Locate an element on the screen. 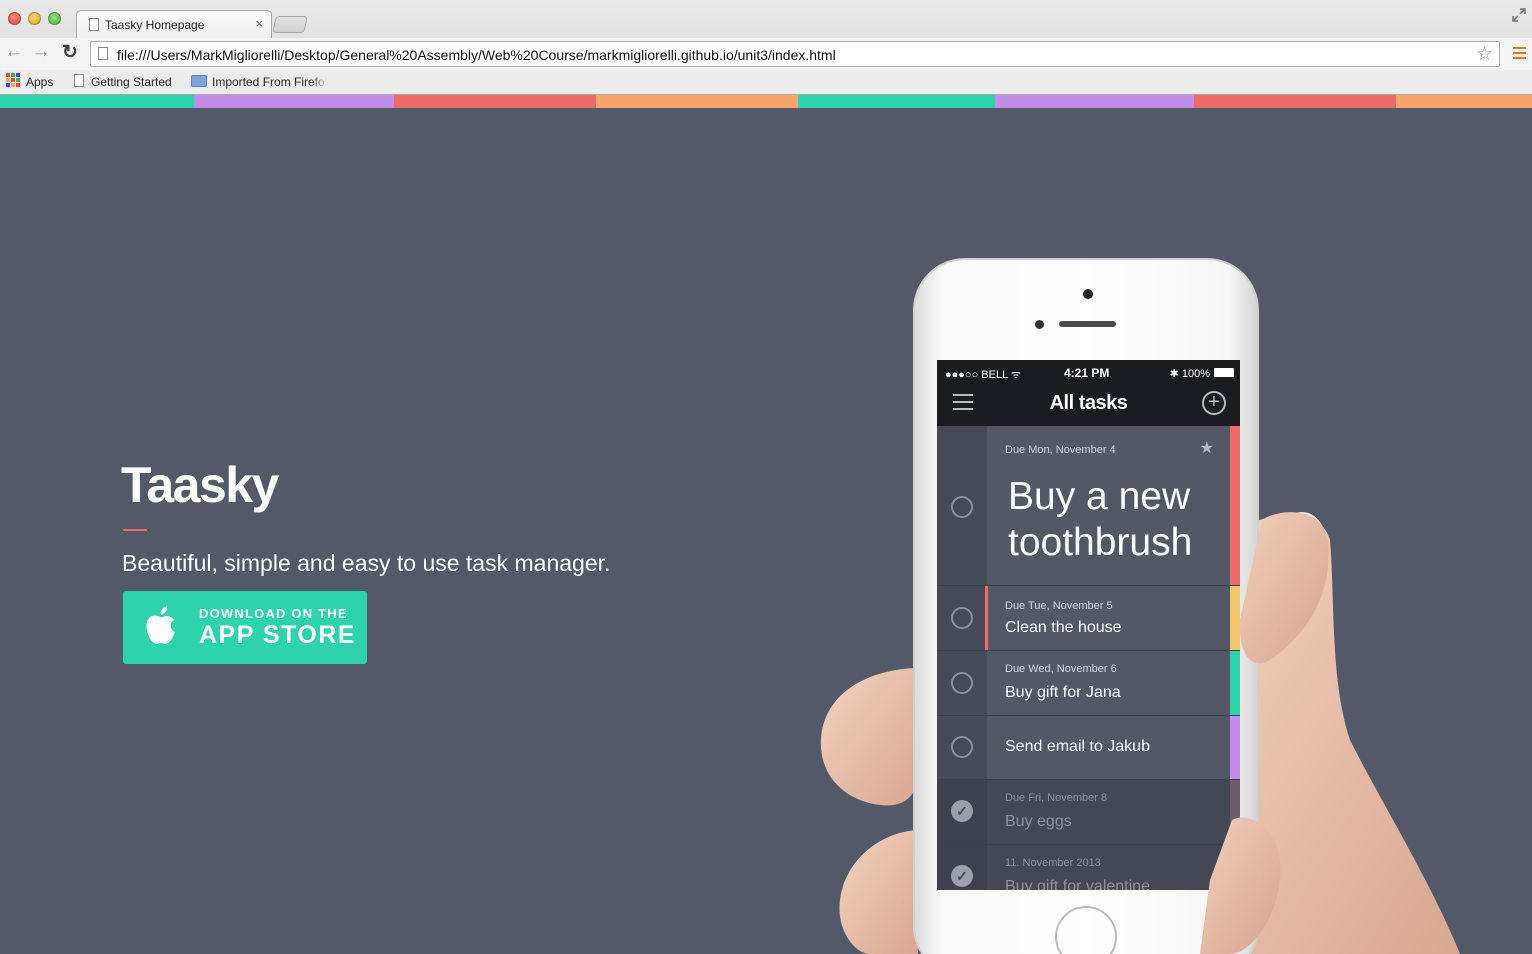  task-body: 11. November 2013 Buy gift for valentine is located at coordinates (1108, 867).